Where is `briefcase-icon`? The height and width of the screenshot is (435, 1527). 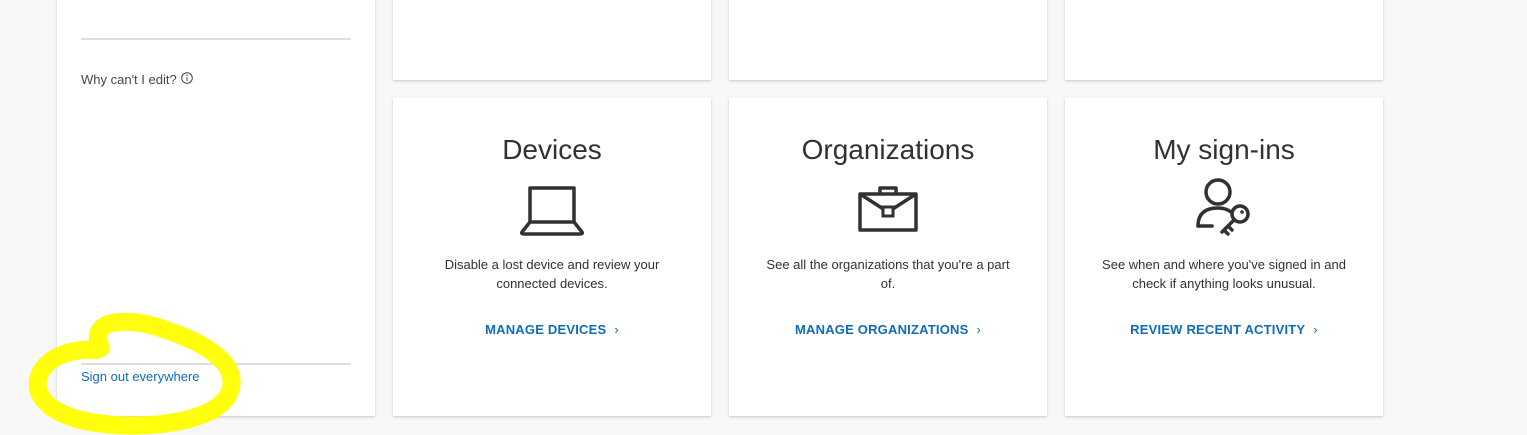 briefcase-icon is located at coordinates (888, 209).